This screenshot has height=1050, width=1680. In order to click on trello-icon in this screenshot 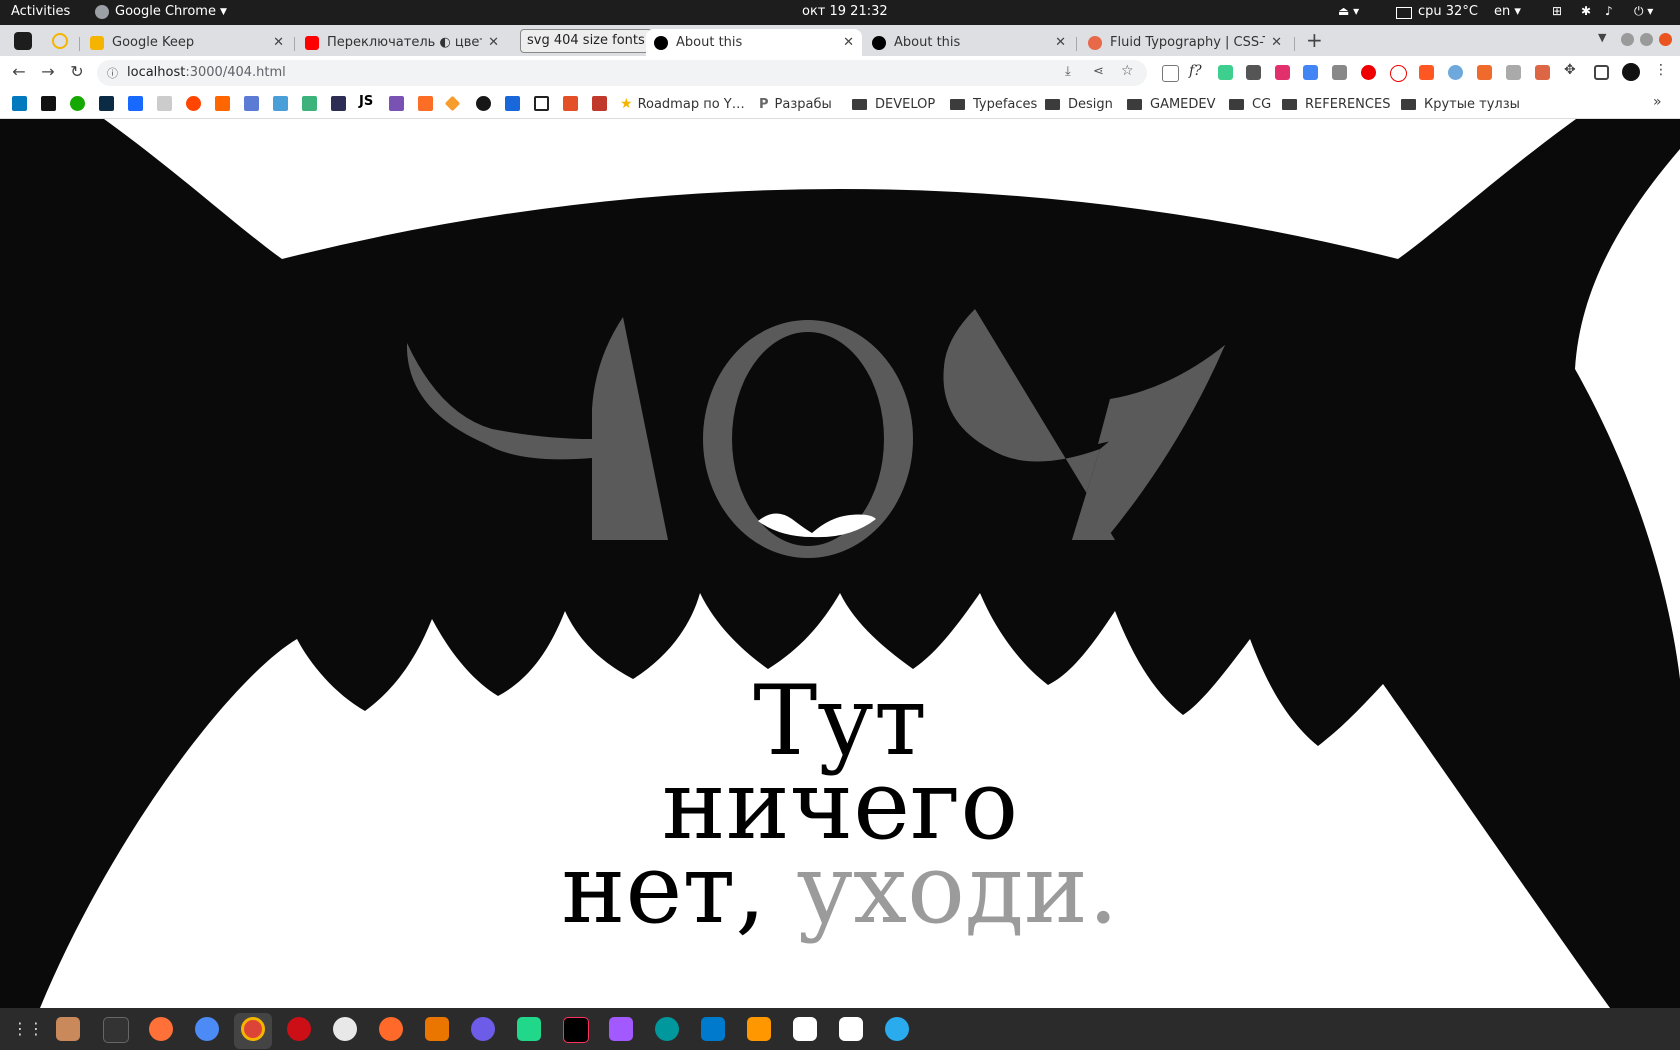, I will do `click(19, 103)`.